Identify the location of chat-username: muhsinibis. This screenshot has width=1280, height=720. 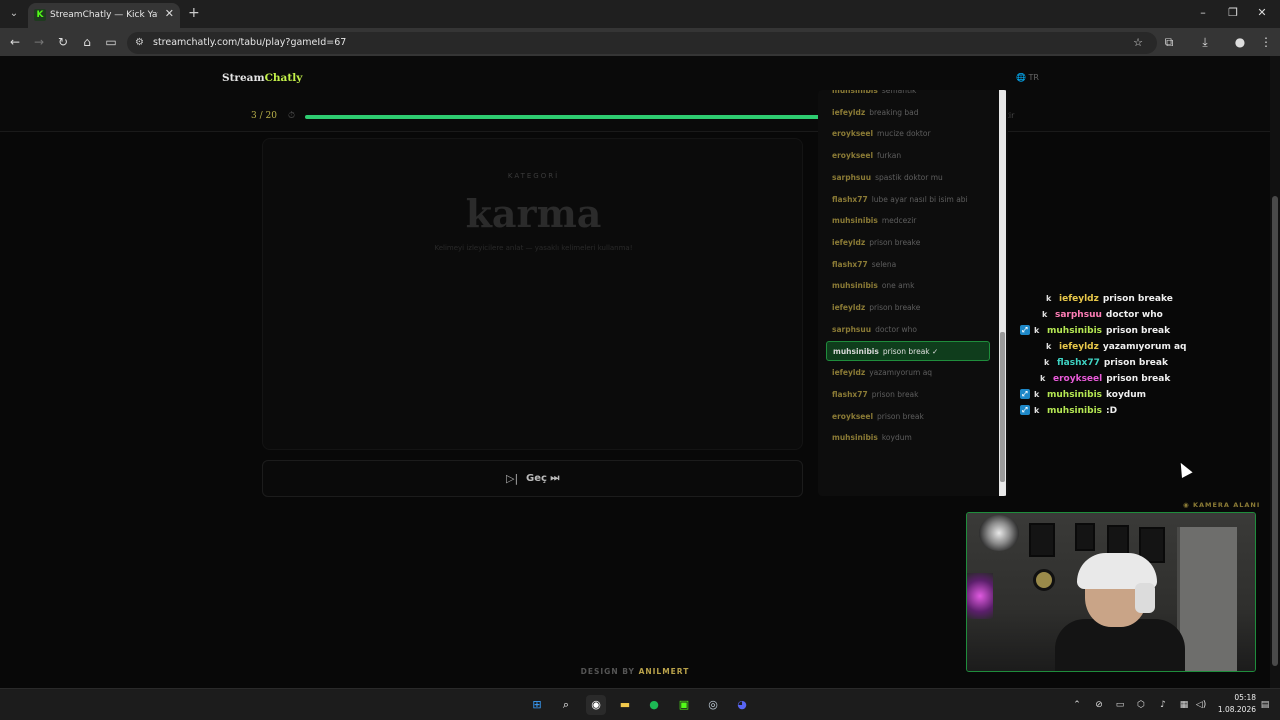
(1075, 395).